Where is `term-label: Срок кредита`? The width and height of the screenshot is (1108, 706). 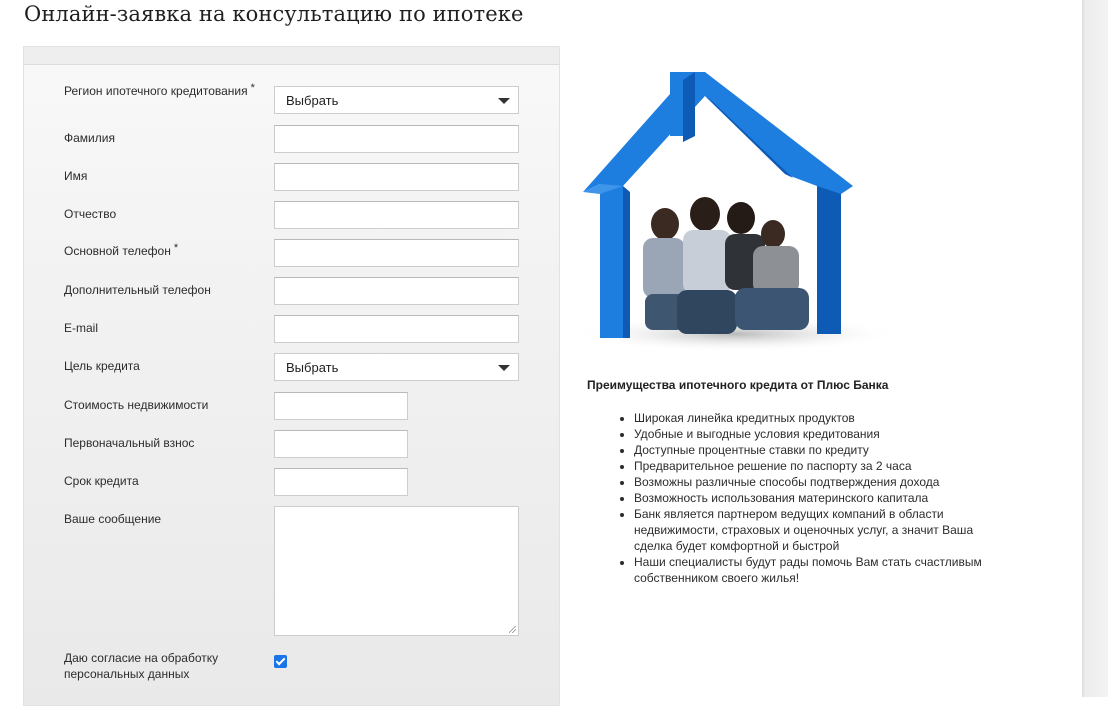
term-label: Срок кредита is located at coordinates (101, 481).